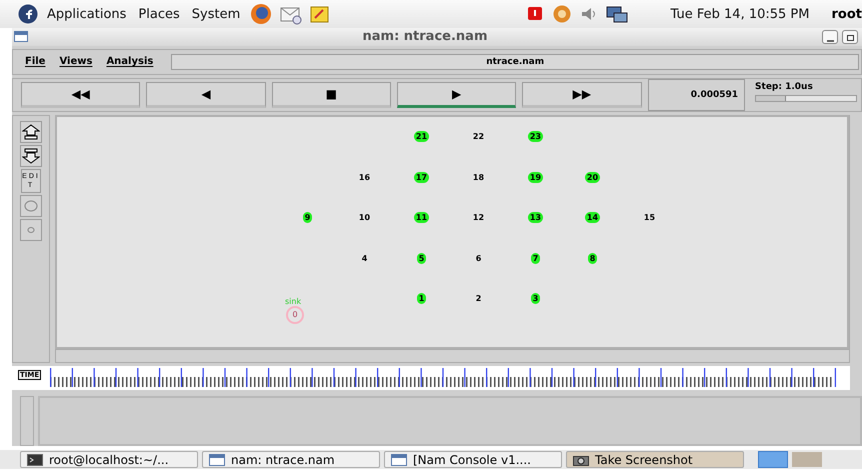 Image resolution: width=862 pixels, height=471 pixels. Describe the element at coordinates (850, 37) in the screenshot. I see `maximize-icon` at that location.